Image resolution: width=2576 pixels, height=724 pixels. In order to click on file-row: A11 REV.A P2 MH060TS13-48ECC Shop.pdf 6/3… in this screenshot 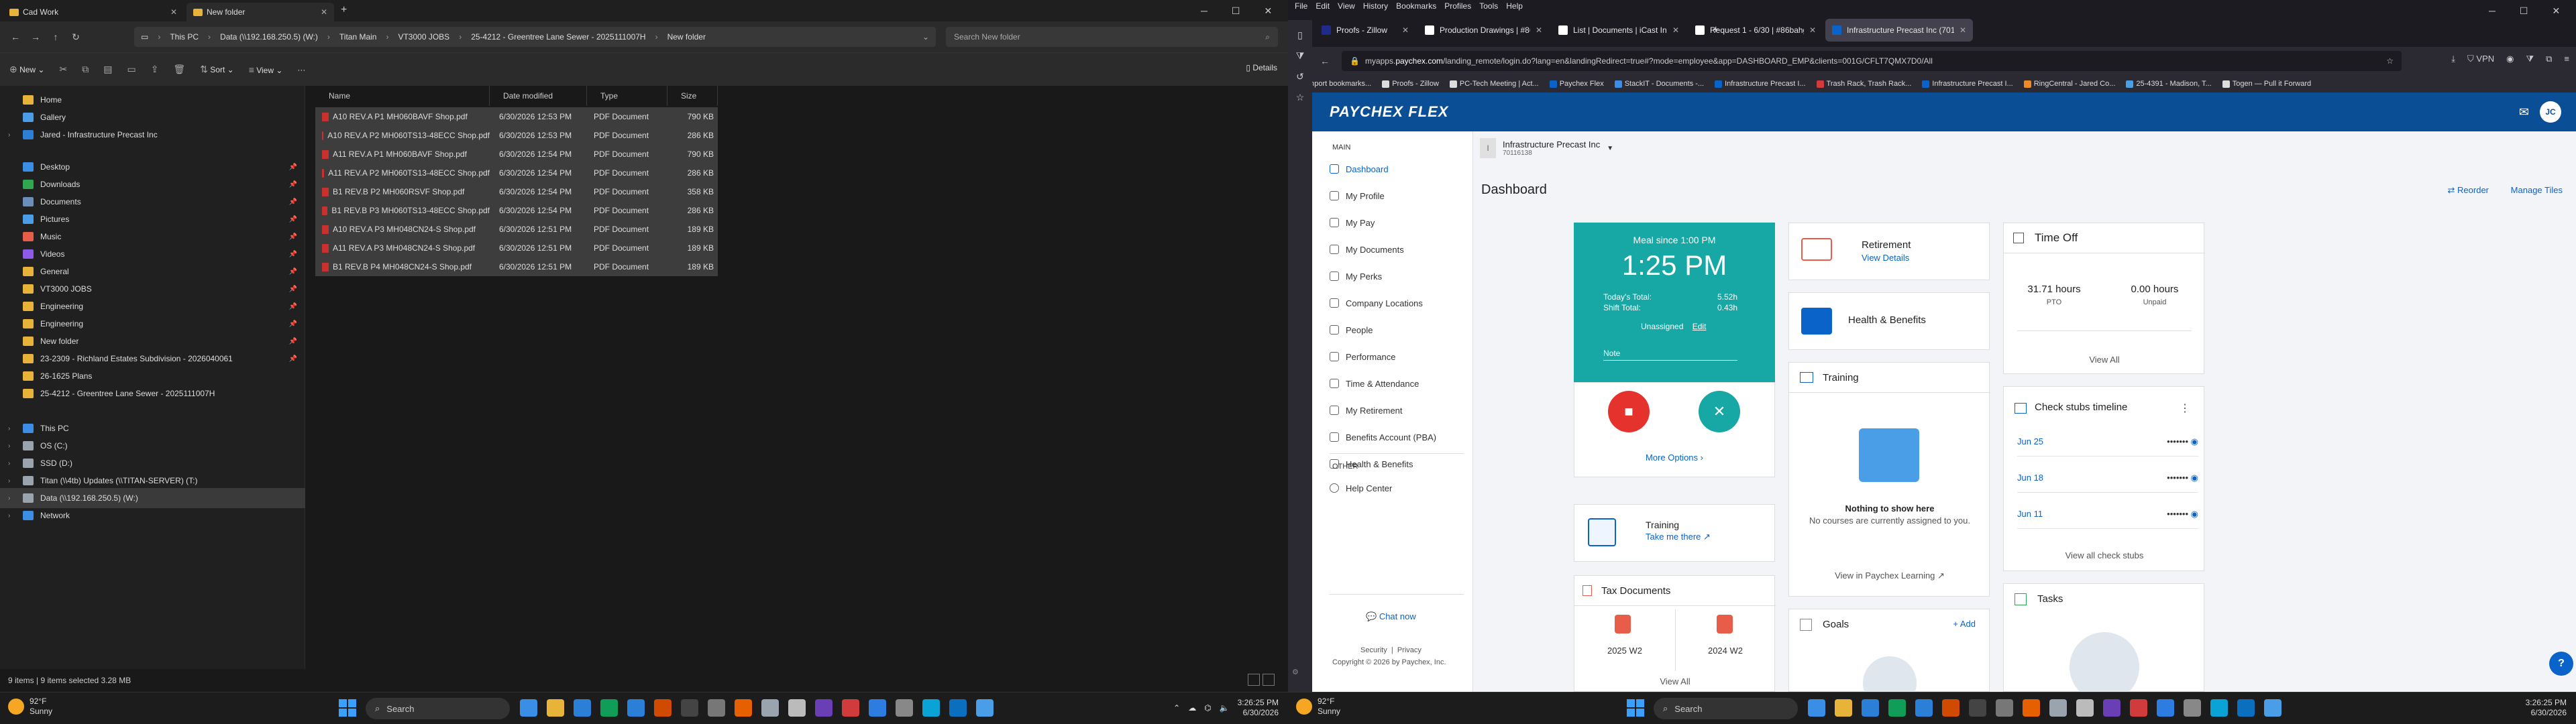, I will do `click(516, 173)`.